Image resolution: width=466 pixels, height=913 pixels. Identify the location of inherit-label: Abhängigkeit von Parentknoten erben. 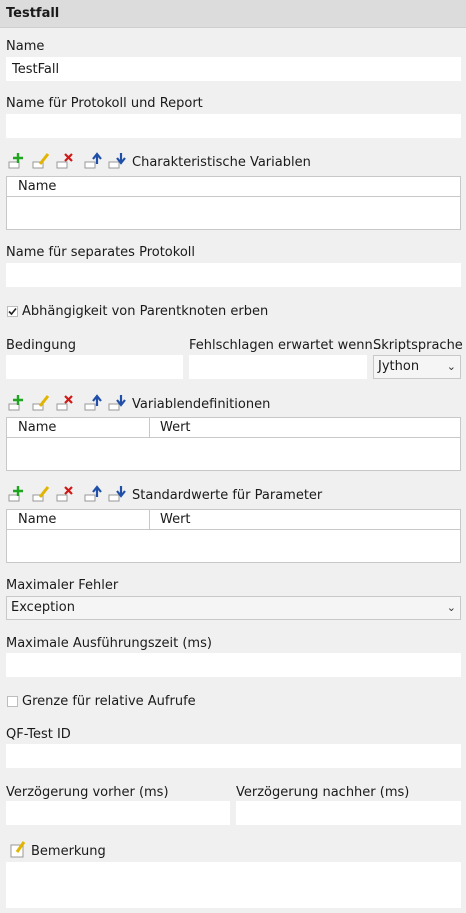
(145, 311).